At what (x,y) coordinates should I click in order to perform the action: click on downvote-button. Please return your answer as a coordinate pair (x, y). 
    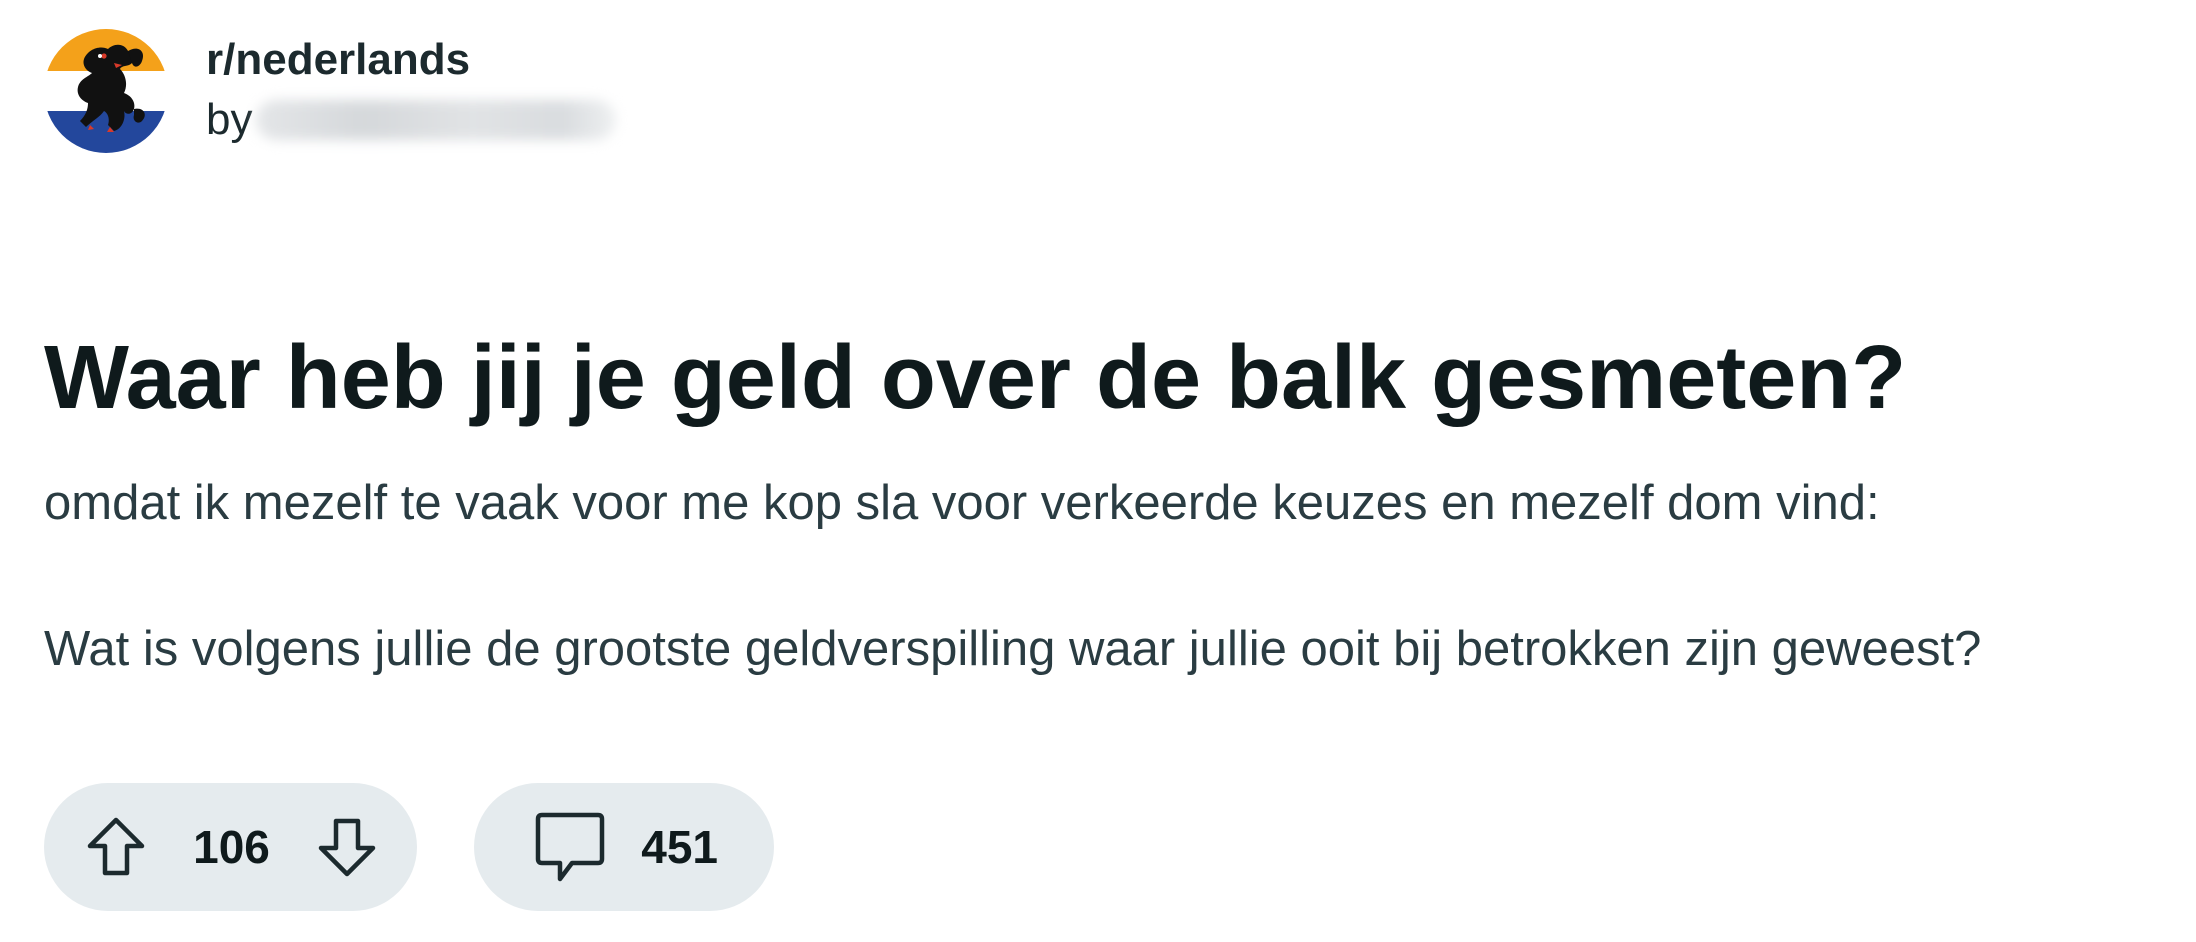
    Looking at the image, I should click on (347, 847).